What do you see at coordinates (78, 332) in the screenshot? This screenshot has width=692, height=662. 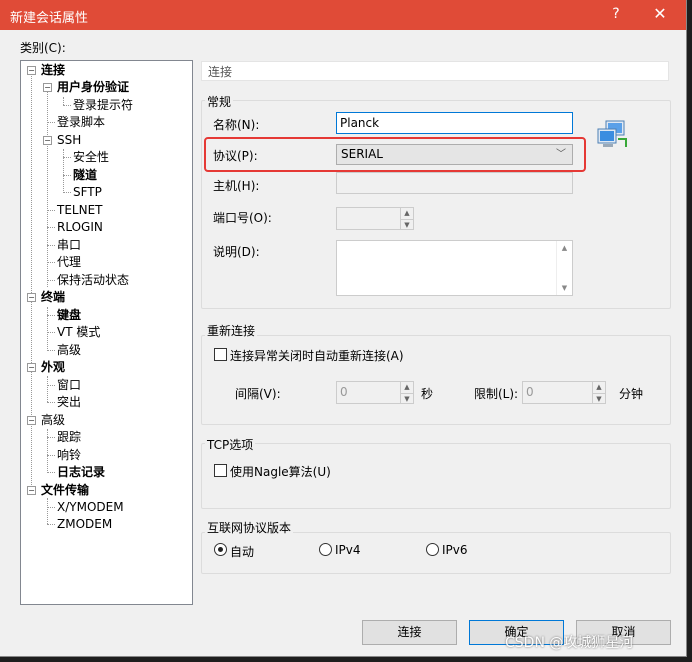 I see `tree-item-vt-mode: VT 模式` at bounding box center [78, 332].